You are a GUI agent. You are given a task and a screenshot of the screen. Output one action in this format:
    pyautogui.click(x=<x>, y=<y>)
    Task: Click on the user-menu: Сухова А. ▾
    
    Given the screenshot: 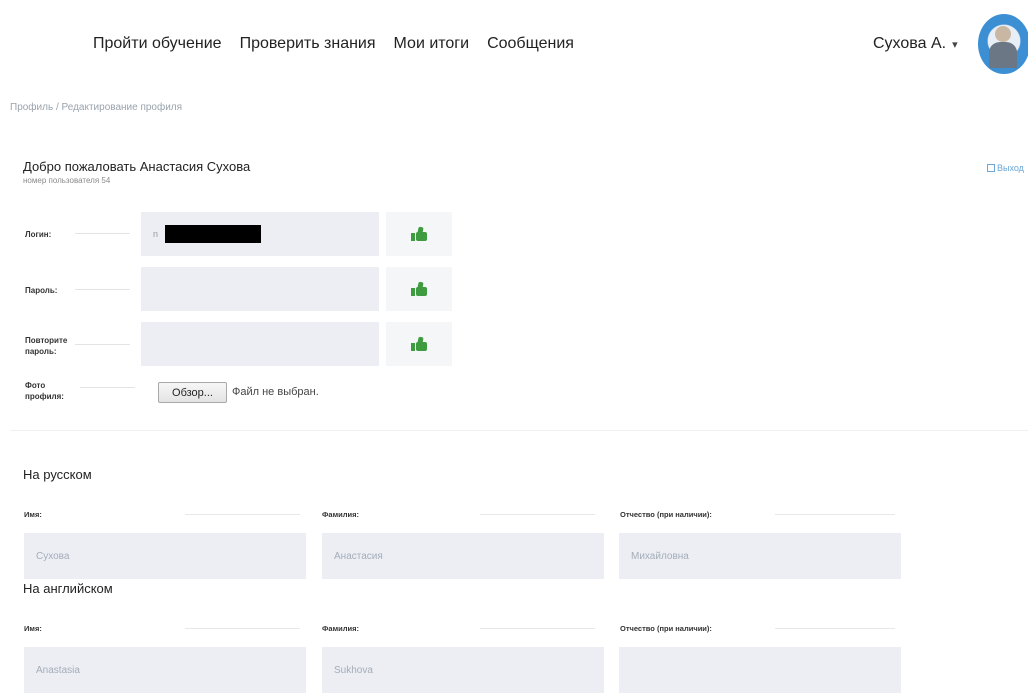 What is the action you would take?
    pyautogui.click(x=915, y=44)
    